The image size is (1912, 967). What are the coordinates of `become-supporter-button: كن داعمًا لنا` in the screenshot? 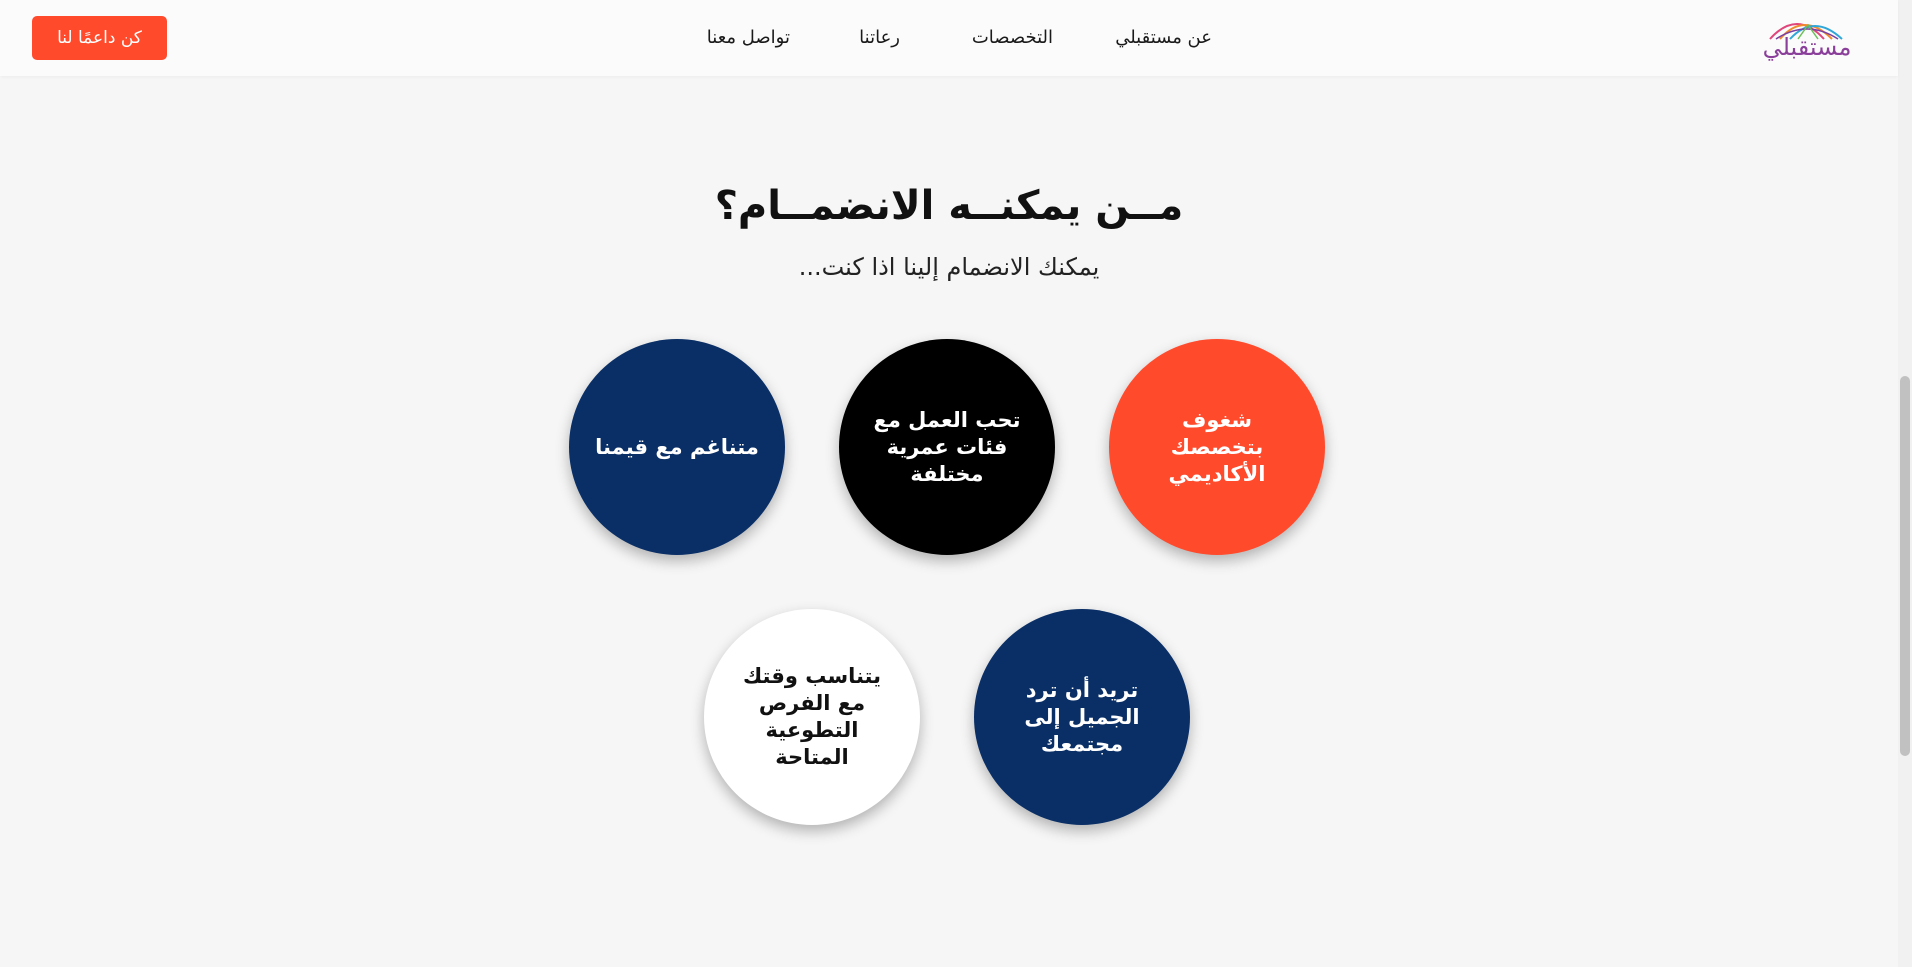 It's located at (99, 38).